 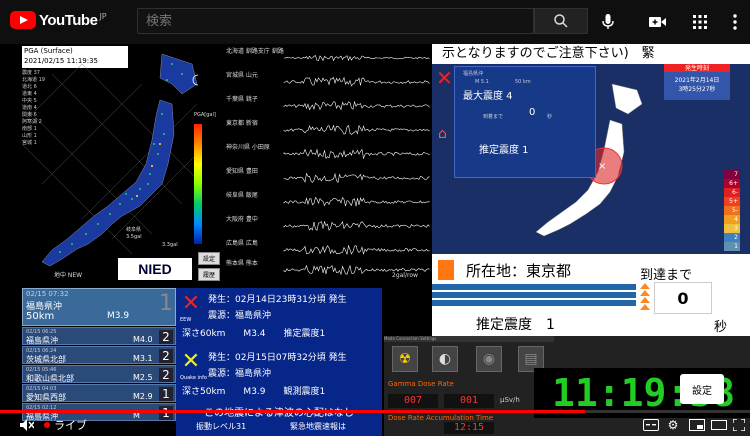 I want to click on arrive-countdown: 0, so click(x=683, y=298).